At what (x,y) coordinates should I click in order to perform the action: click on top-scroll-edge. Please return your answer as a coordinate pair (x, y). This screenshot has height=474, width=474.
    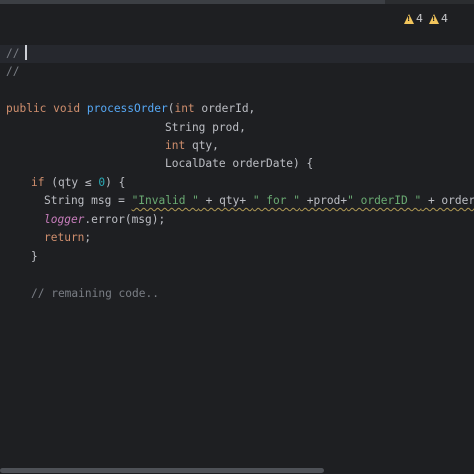
    Looking at the image, I should click on (237, 2).